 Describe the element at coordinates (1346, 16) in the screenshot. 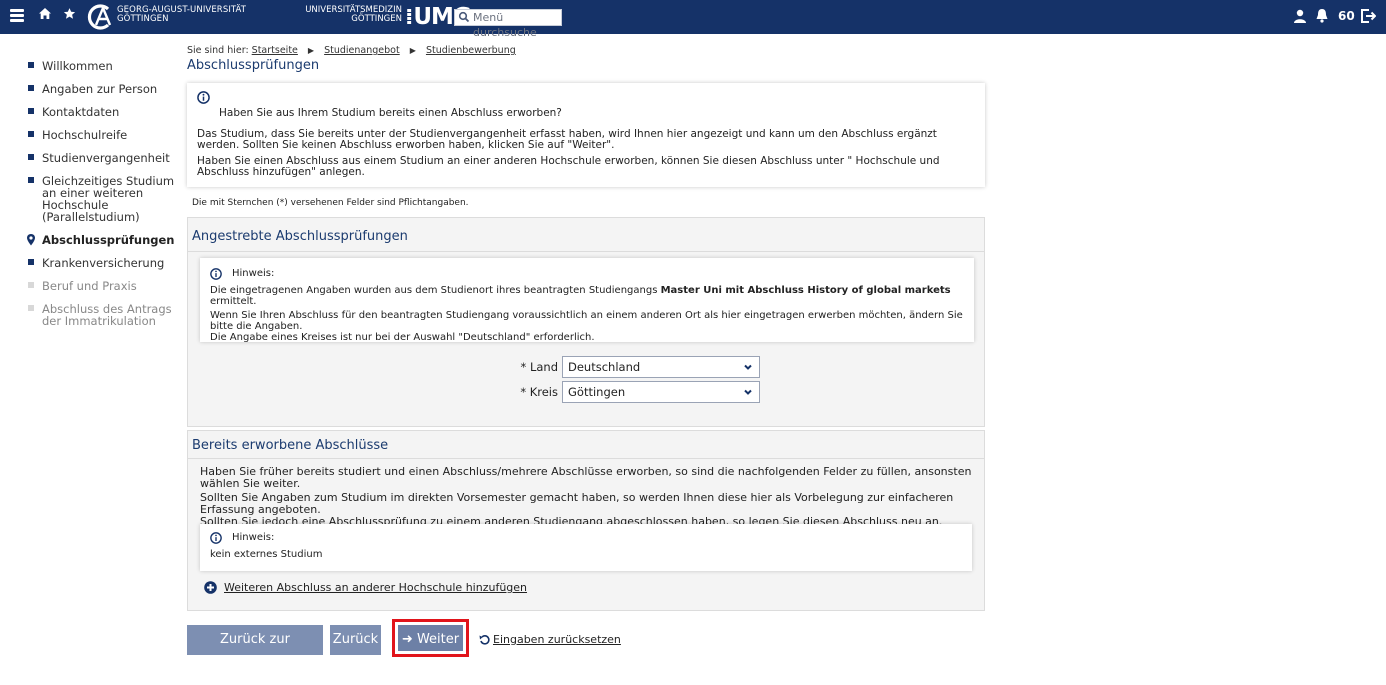

I see `notification-count: 60` at that location.